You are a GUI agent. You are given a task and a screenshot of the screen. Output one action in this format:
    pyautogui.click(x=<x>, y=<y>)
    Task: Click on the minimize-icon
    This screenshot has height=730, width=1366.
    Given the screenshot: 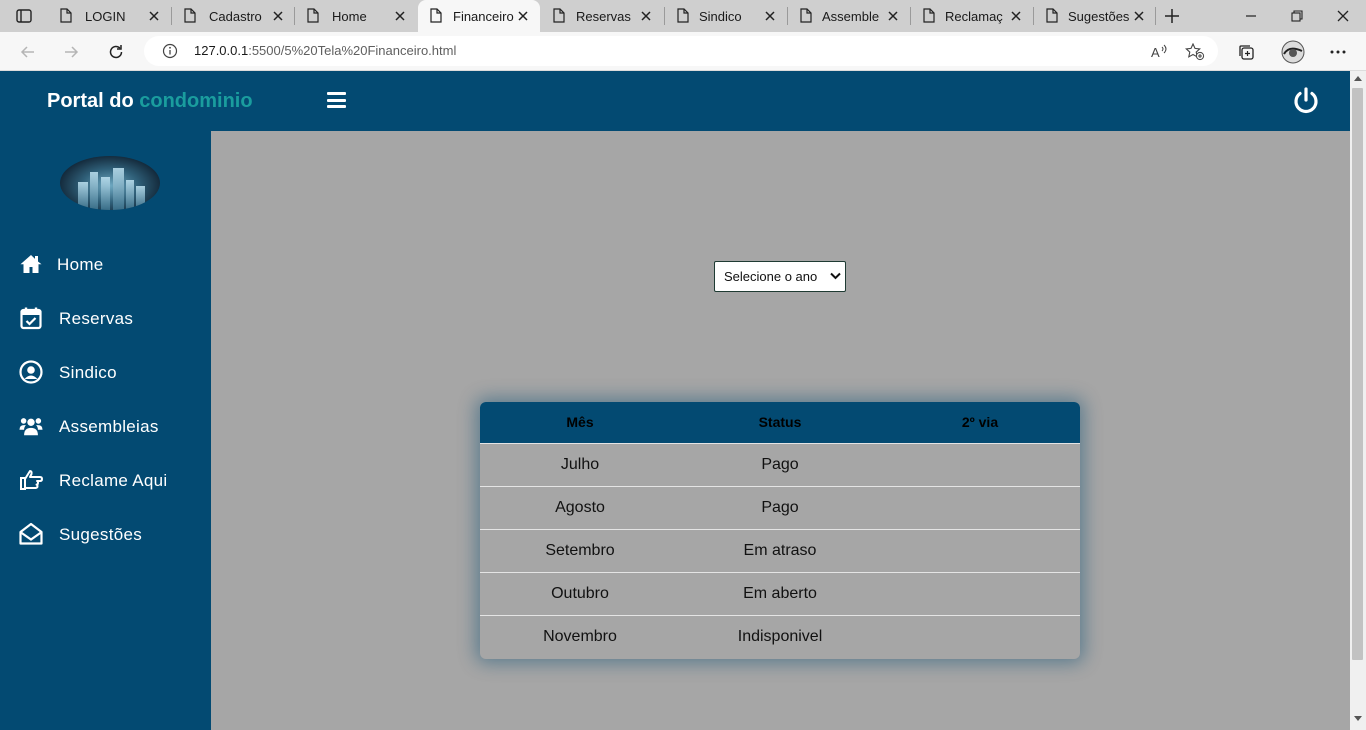 What is the action you would take?
    pyautogui.click(x=1251, y=16)
    